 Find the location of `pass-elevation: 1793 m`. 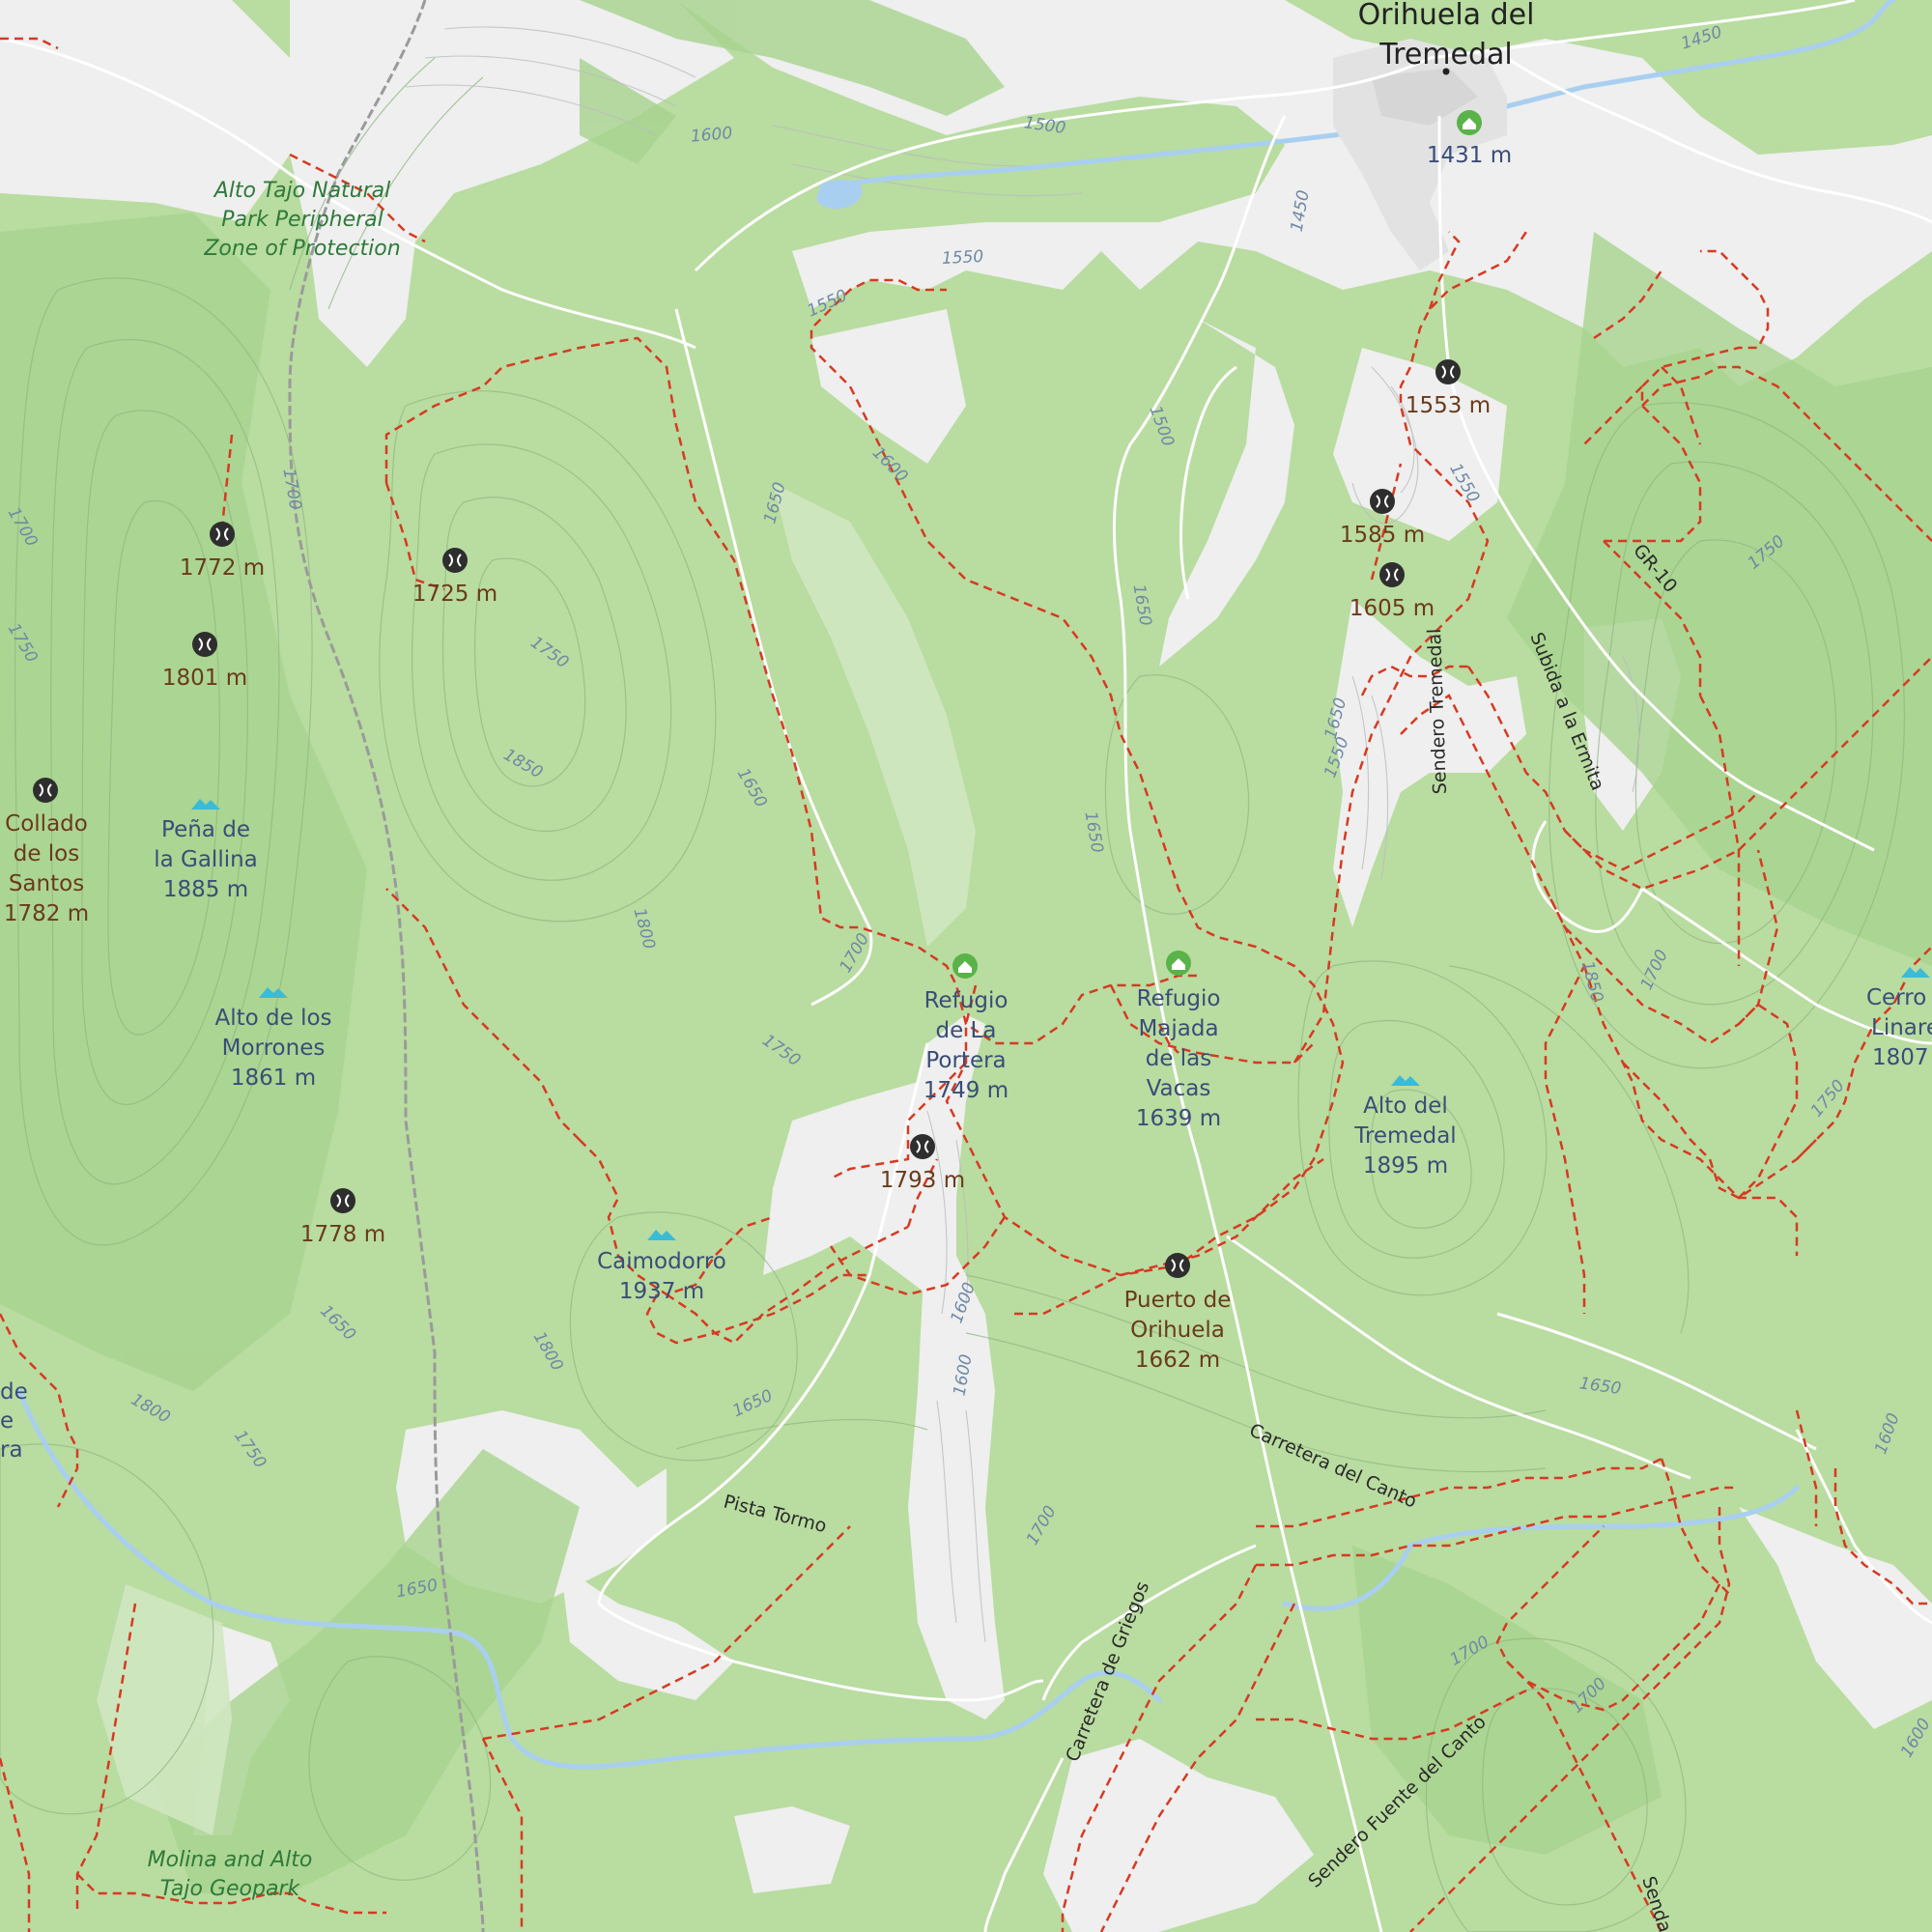

pass-elevation: 1793 m is located at coordinates (922, 1180).